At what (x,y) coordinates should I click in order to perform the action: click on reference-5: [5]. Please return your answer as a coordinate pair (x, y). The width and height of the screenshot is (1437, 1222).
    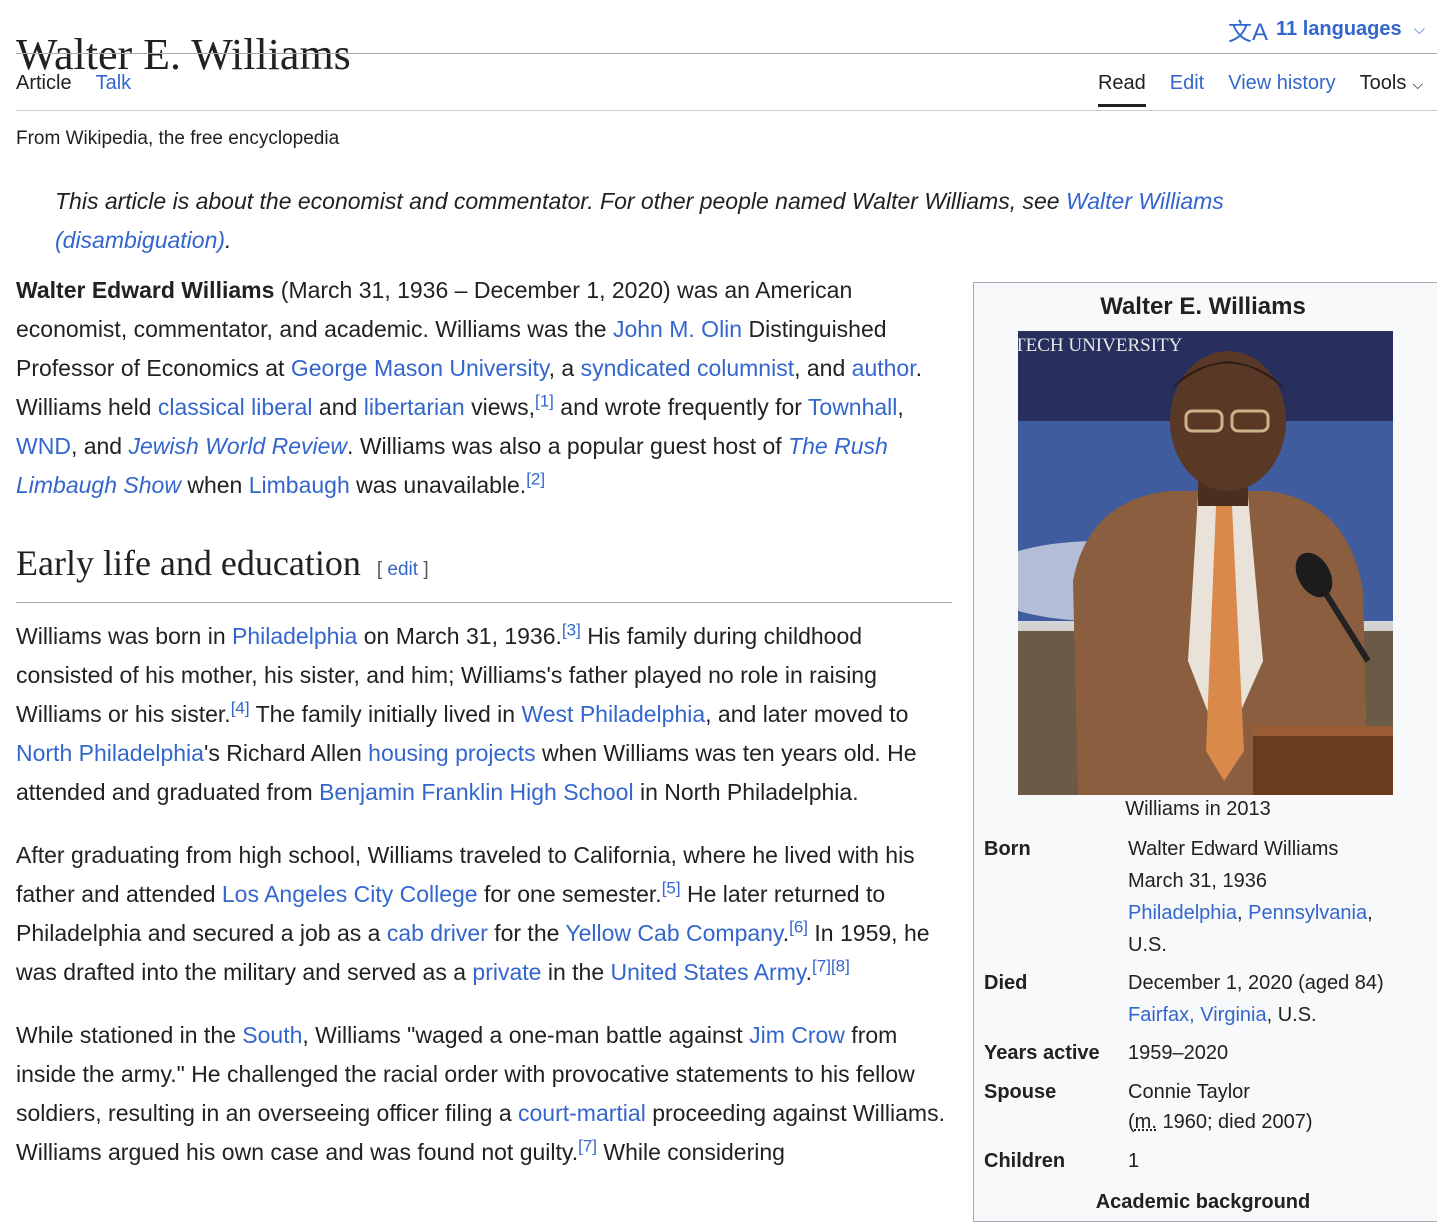
    Looking at the image, I should click on (671, 887).